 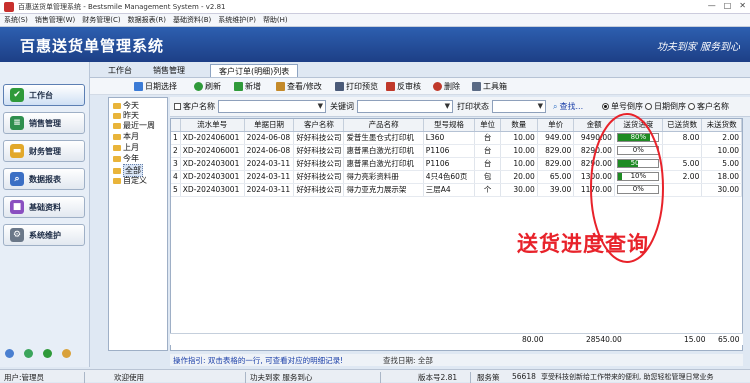 I want to click on tab-order-detail-list: 客户订单(明细)列表, so click(x=254, y=70).